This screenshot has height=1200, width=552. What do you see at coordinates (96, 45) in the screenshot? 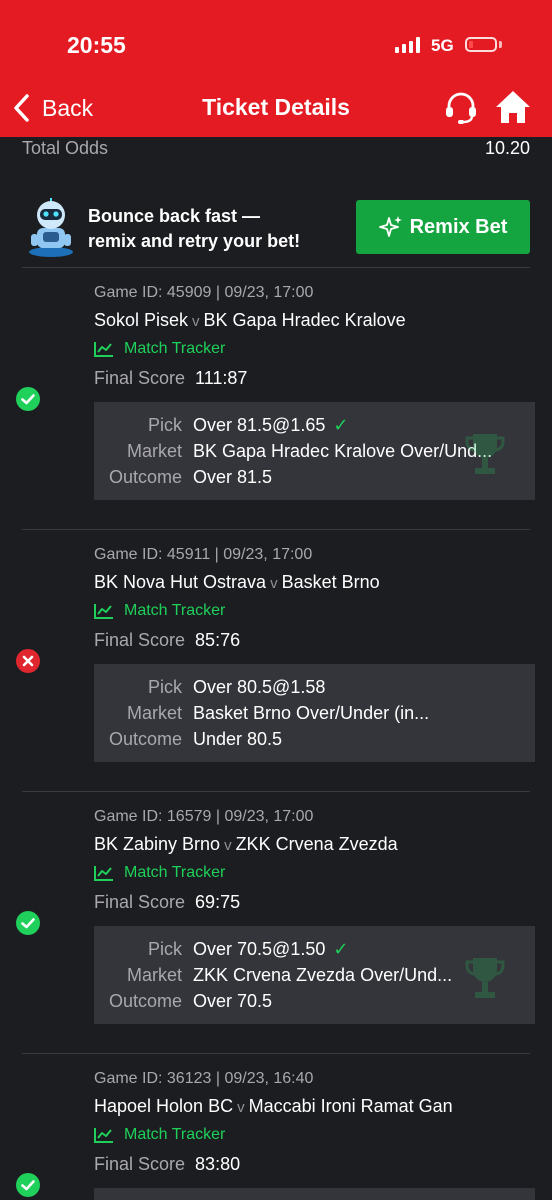
I see `status-time: 20:55` at bounding box center [96, 45].